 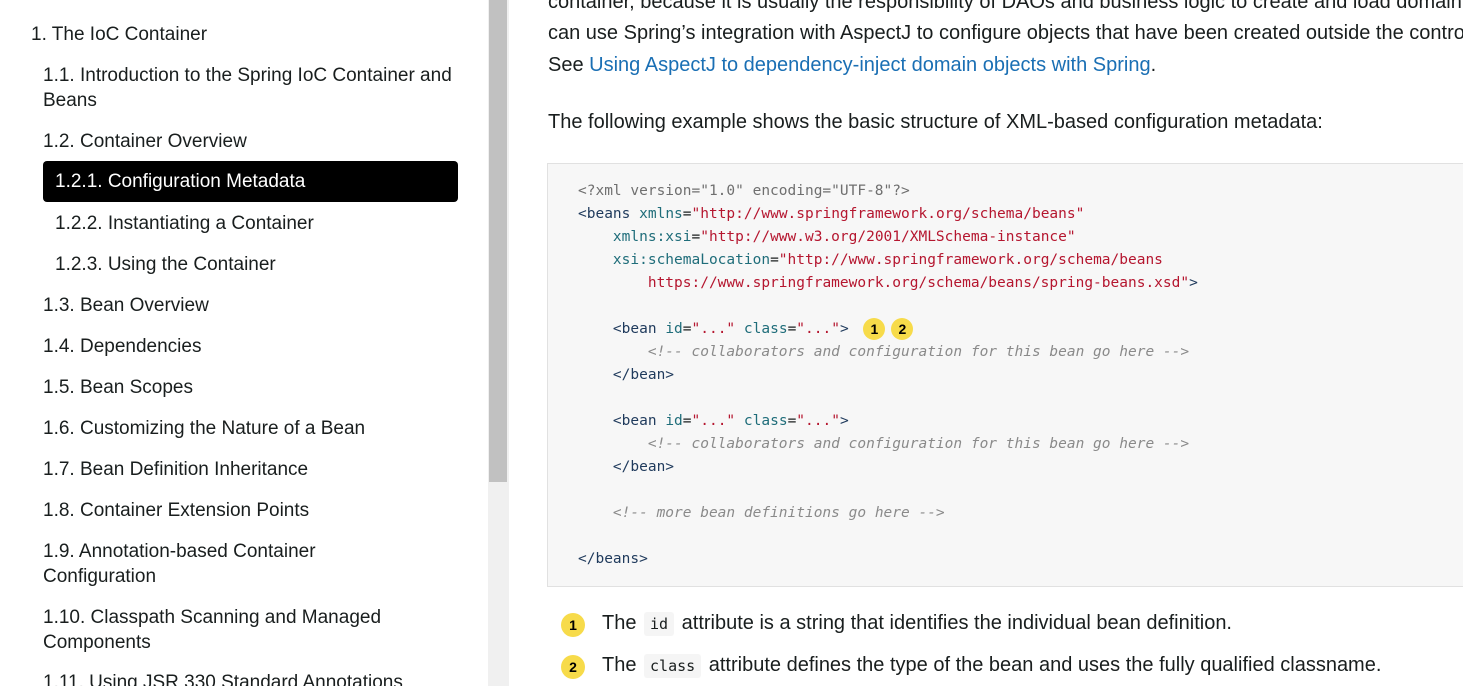 I want to click on toc-item-bean-overview: 1.3. Bean Overview, so click(x=248, y=305).